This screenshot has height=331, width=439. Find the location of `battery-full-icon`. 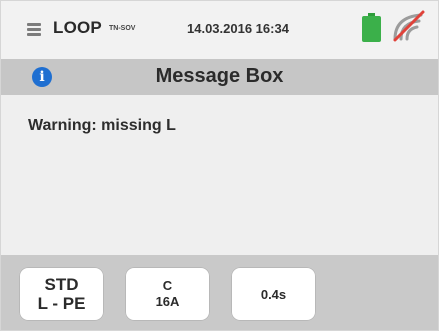

battery-full-icon is located at coordinates (371, 27).